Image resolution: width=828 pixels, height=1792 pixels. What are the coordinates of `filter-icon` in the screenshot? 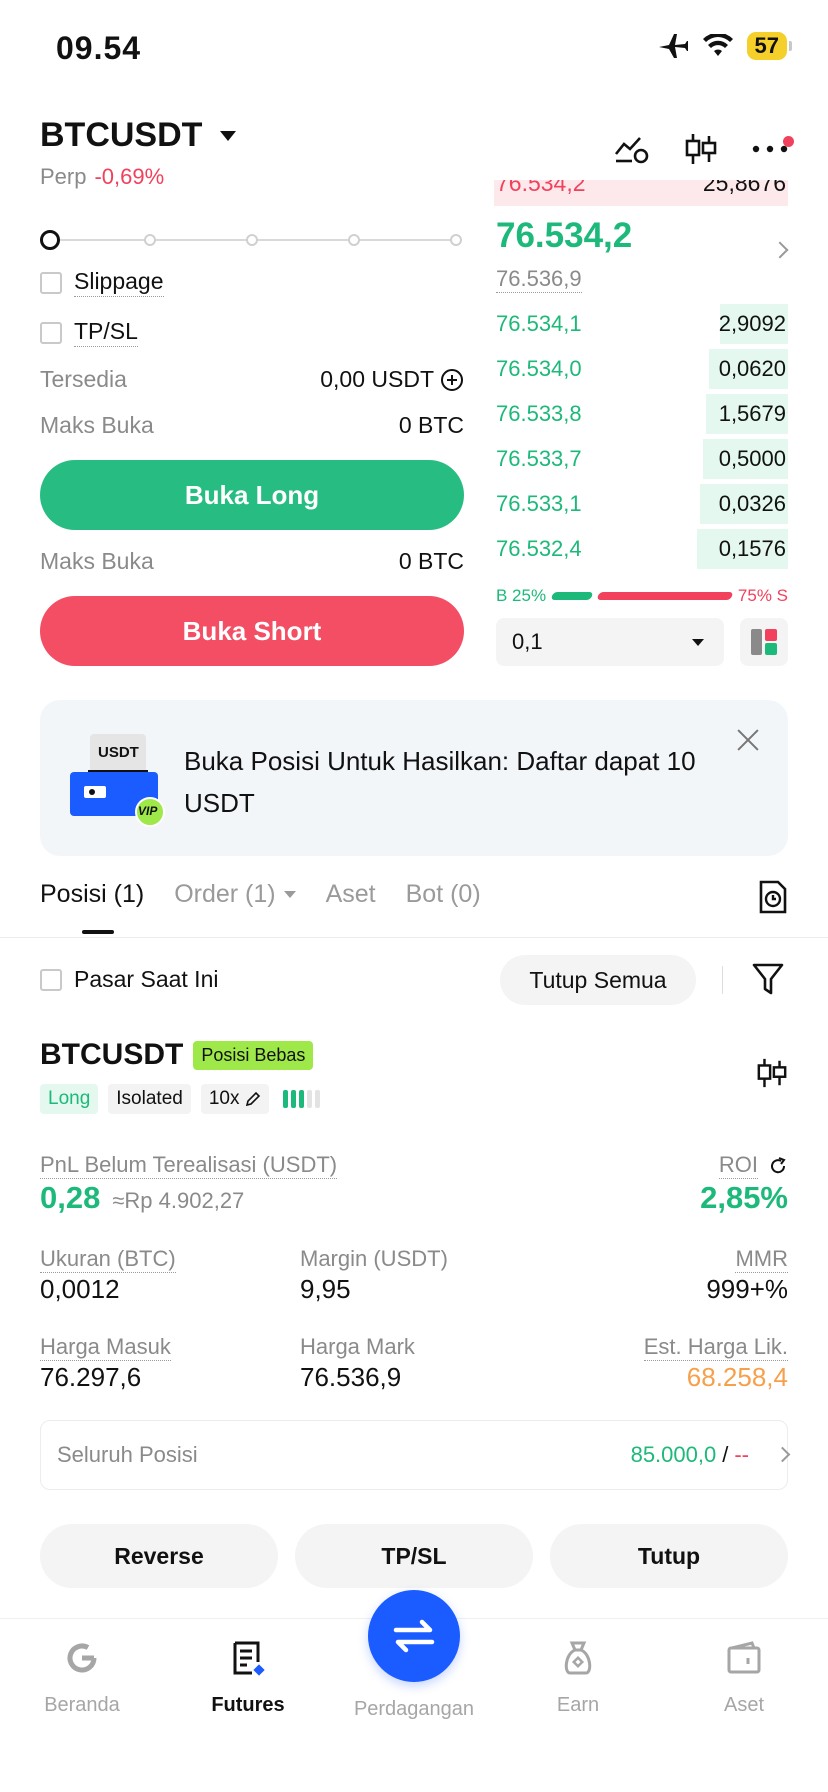 It's located at (768, 979).